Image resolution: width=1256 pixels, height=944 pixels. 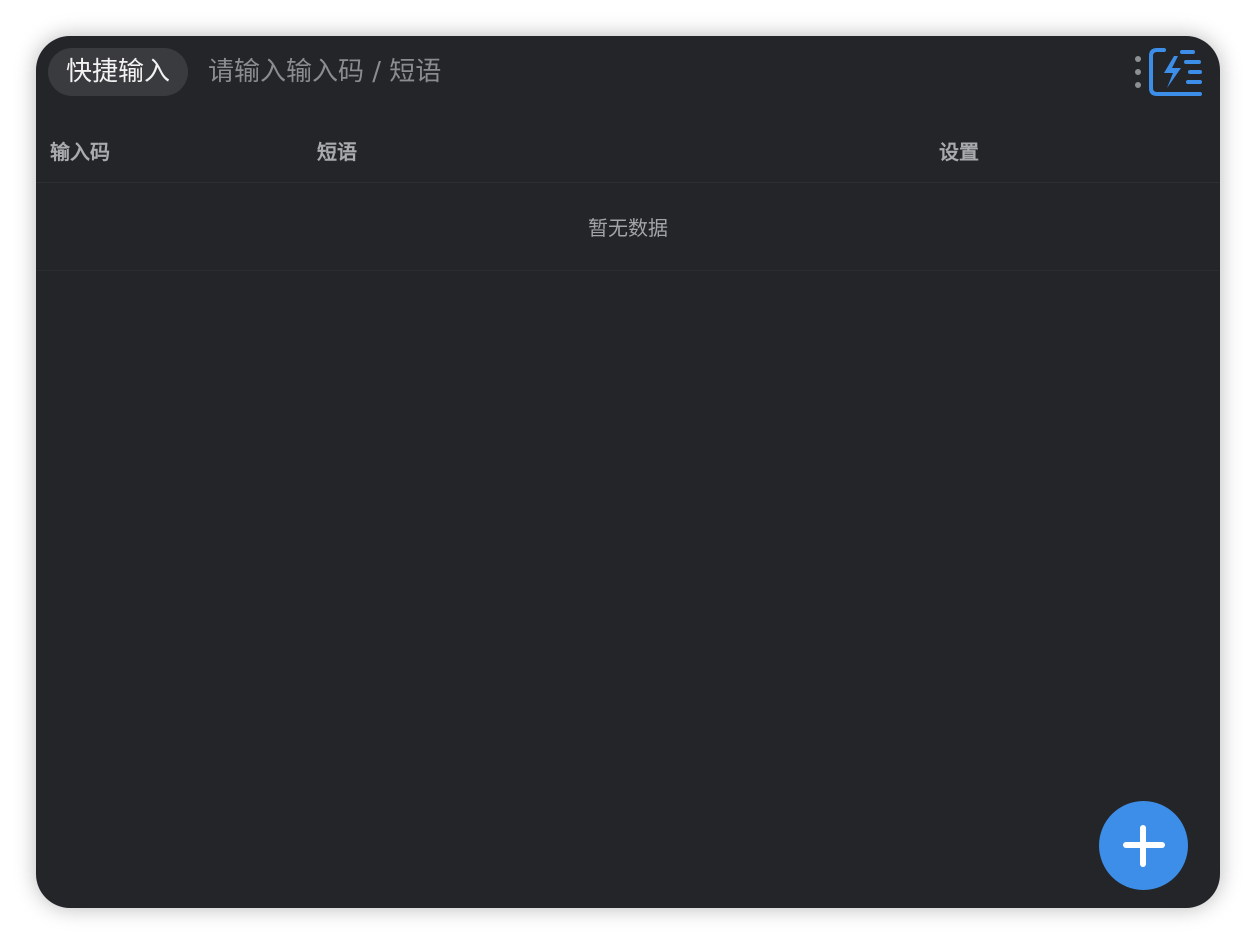 I want to click on column-header-phrase: 短语, so click(x=337, y=152).